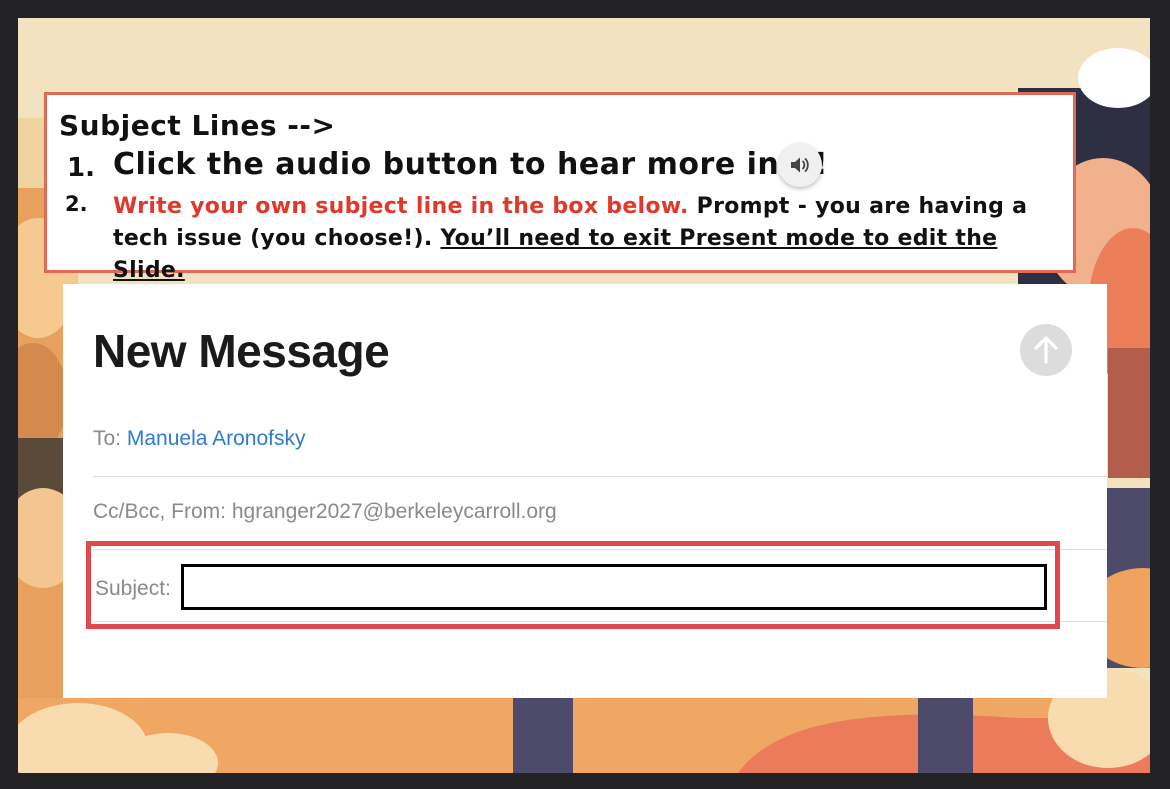 The image size is (1170, 789). I want to click on speaker-icon, so click(800, 165).